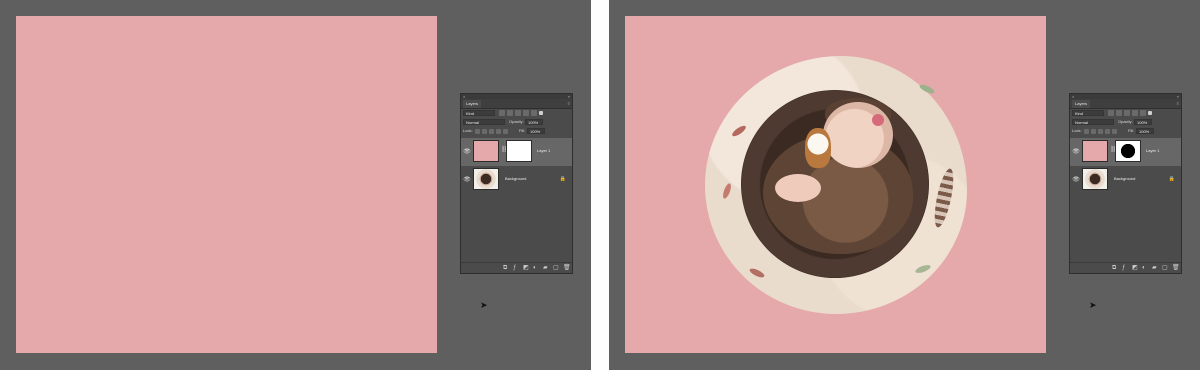  What do you see at coordinates (798, 188) in the screenshot?
I see `baby-leg` at bounding box center [798, 188].